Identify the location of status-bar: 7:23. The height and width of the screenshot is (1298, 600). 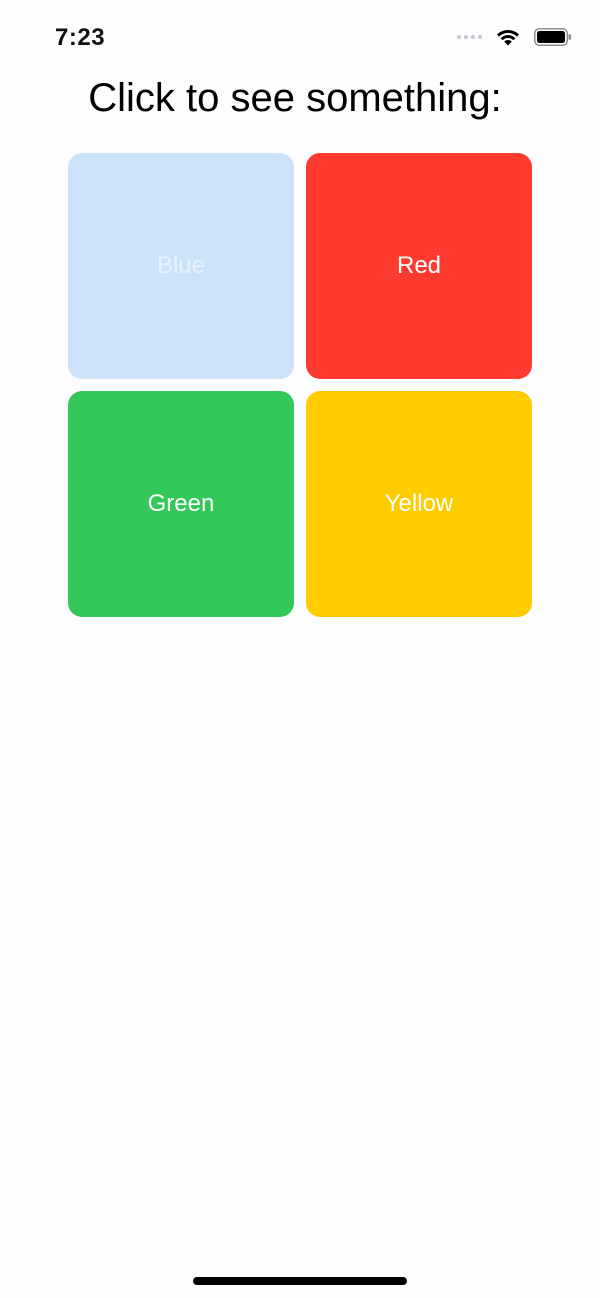
(300, 40).